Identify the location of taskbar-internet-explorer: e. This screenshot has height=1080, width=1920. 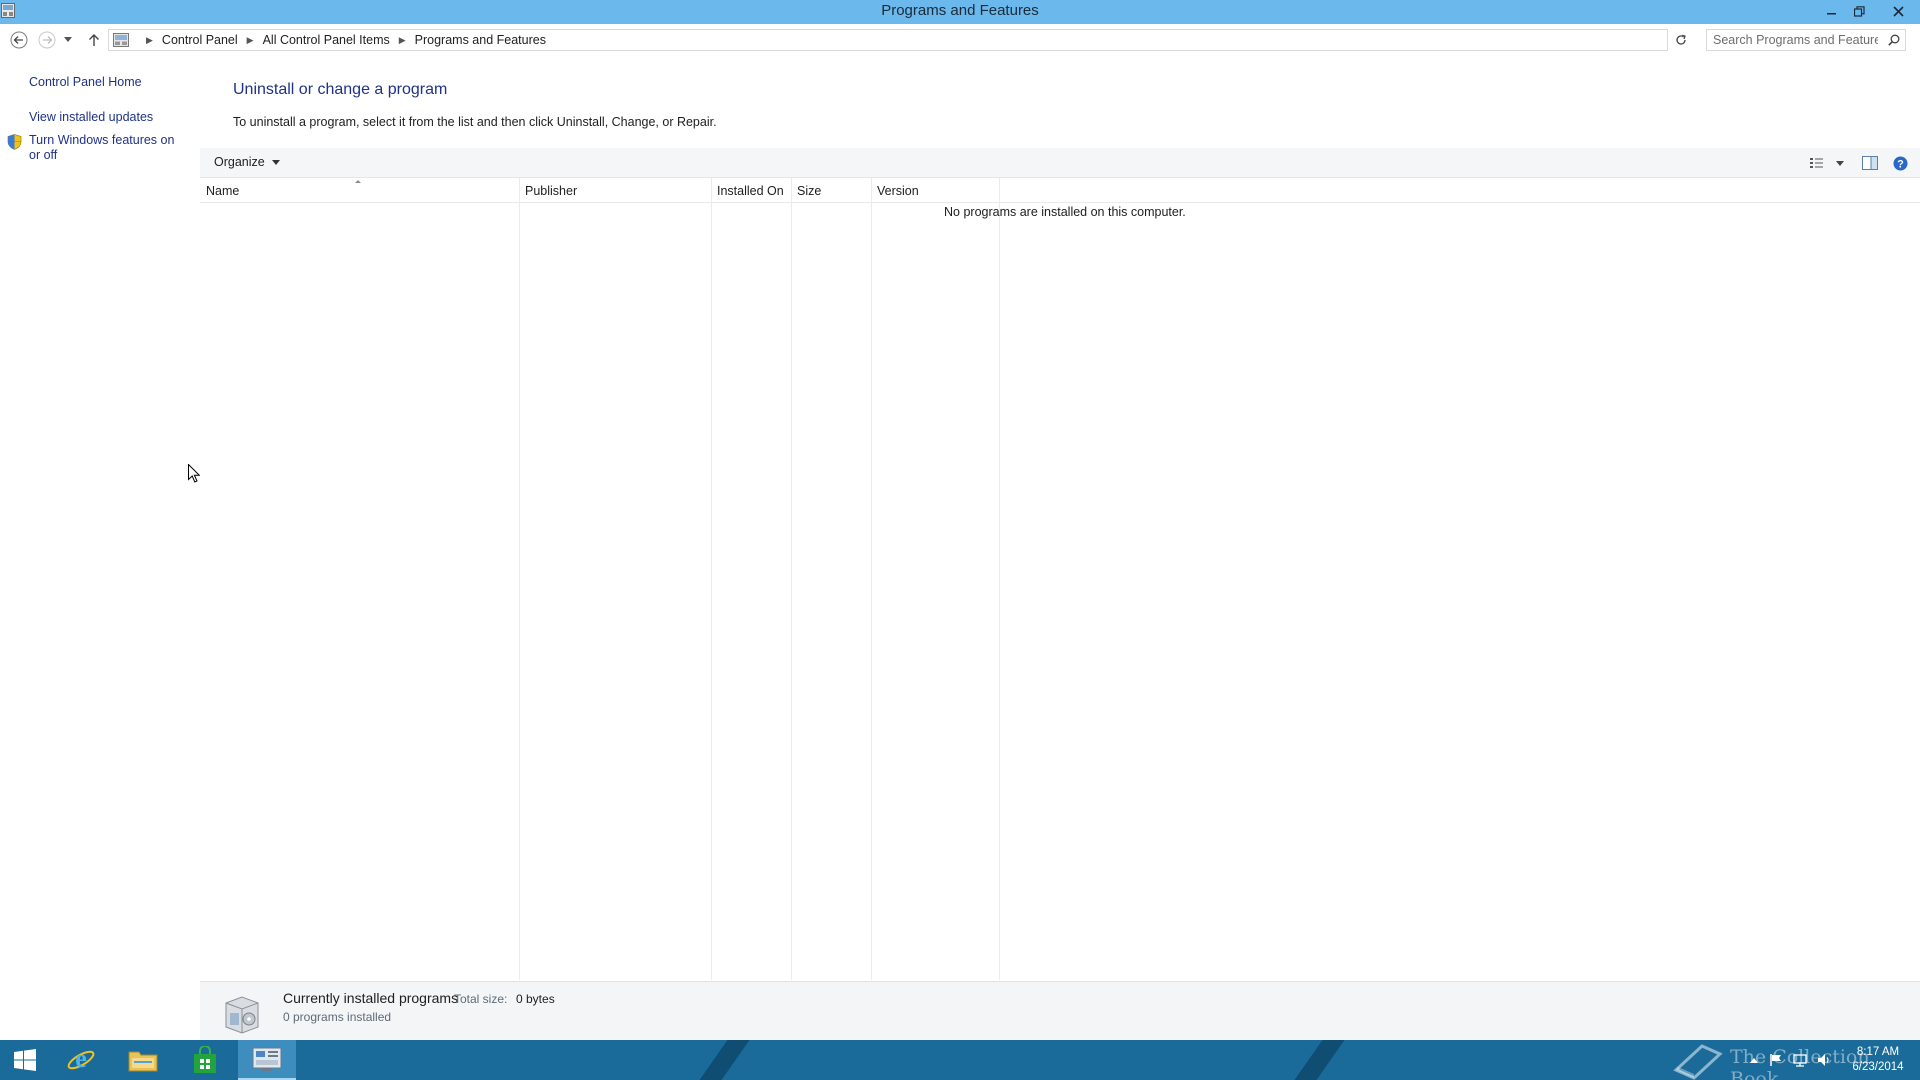
(81, 1060).